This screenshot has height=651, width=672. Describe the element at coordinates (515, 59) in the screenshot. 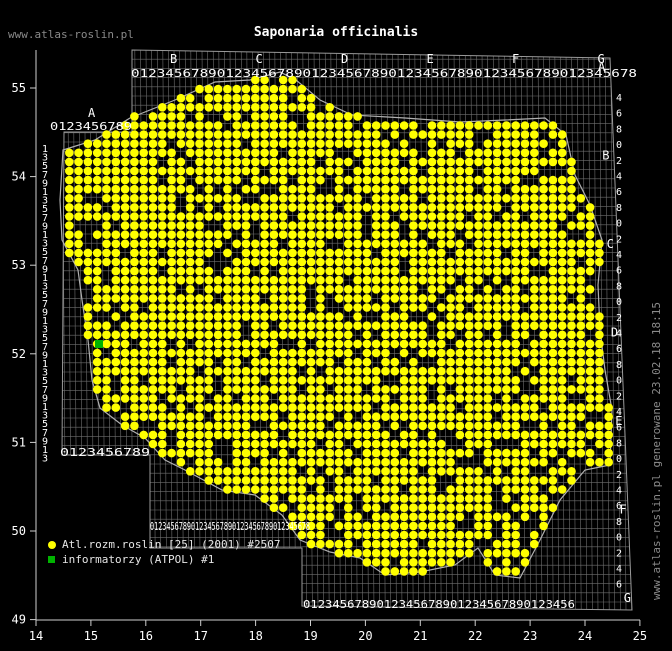

I see `grid-letter-top: F` at that location.